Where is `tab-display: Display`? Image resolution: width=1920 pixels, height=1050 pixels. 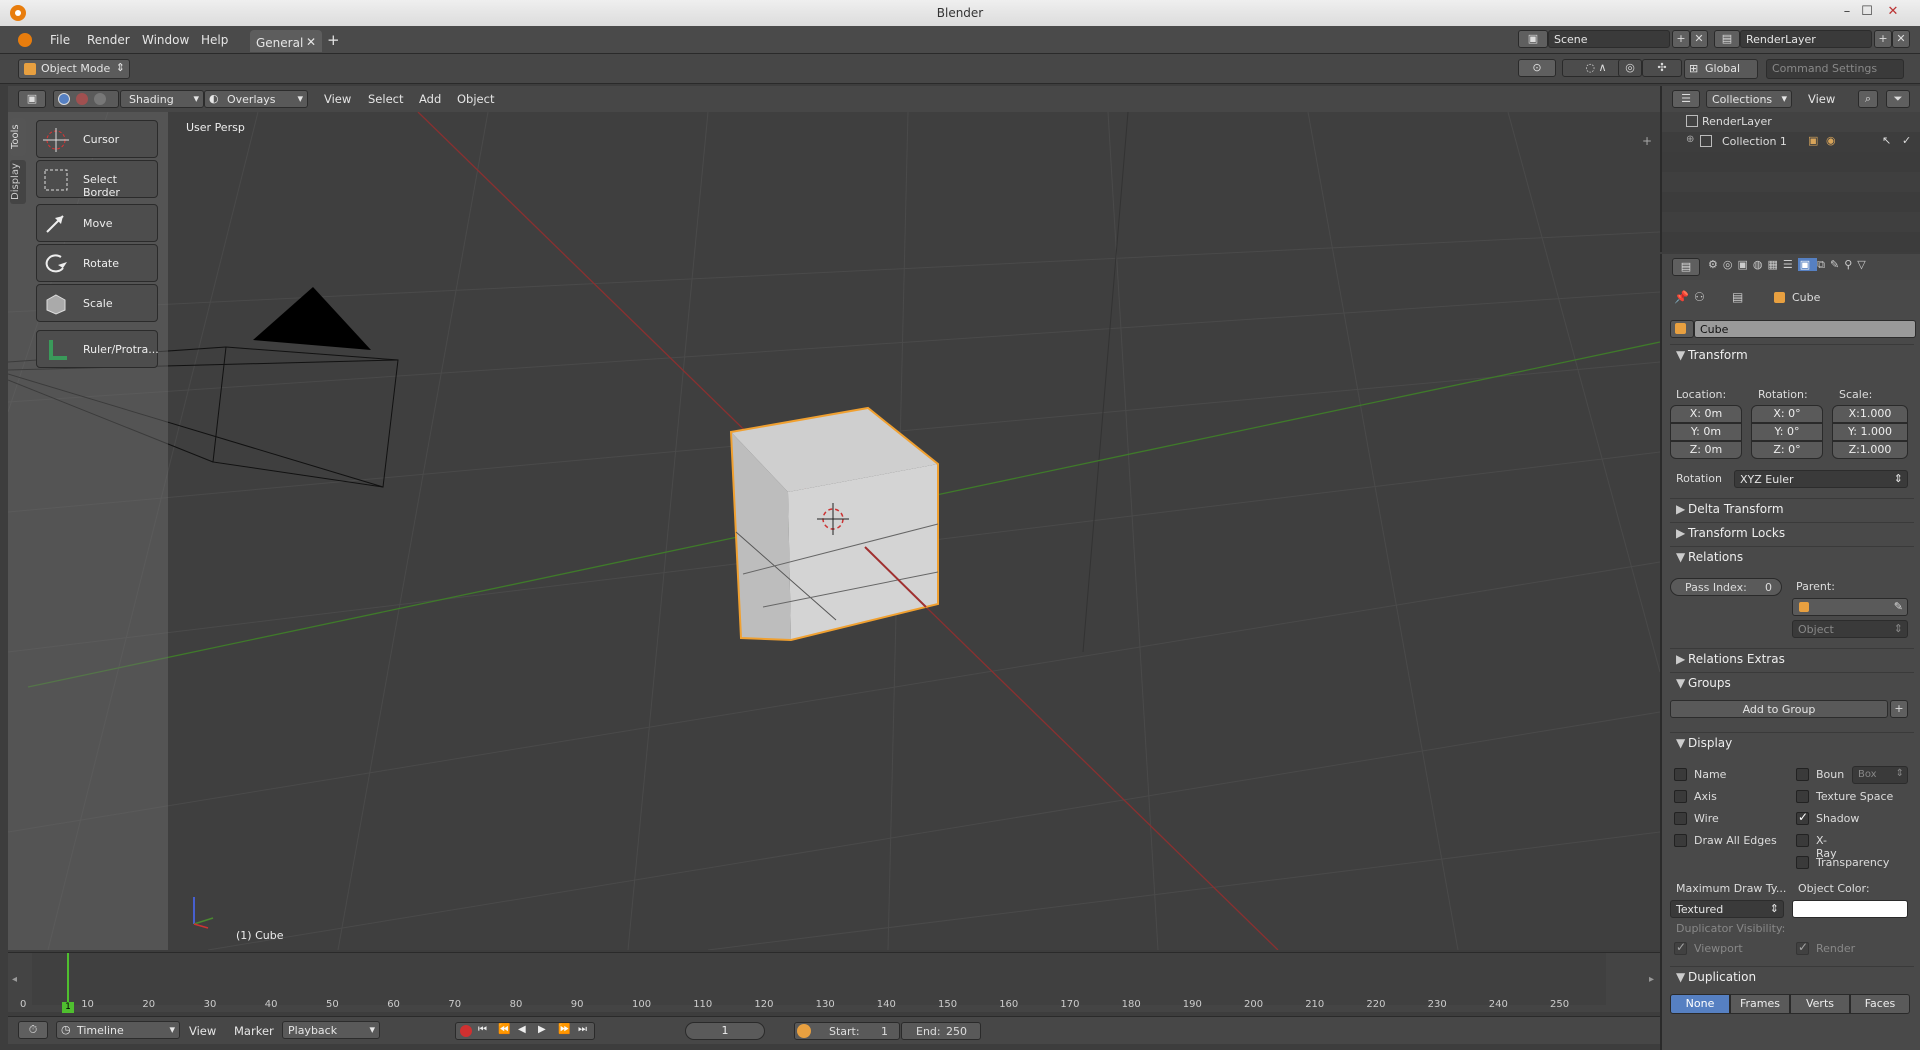 tab-display: Display is located at coordinates (18, 182).